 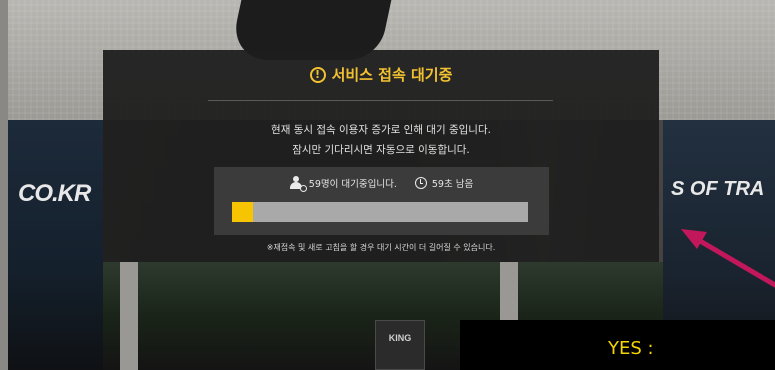 What do you see at coordinates (392, 75) in the screenshot?
I see `modal-title: 서비스 접속 대기중` at bounding box center [392, 75].